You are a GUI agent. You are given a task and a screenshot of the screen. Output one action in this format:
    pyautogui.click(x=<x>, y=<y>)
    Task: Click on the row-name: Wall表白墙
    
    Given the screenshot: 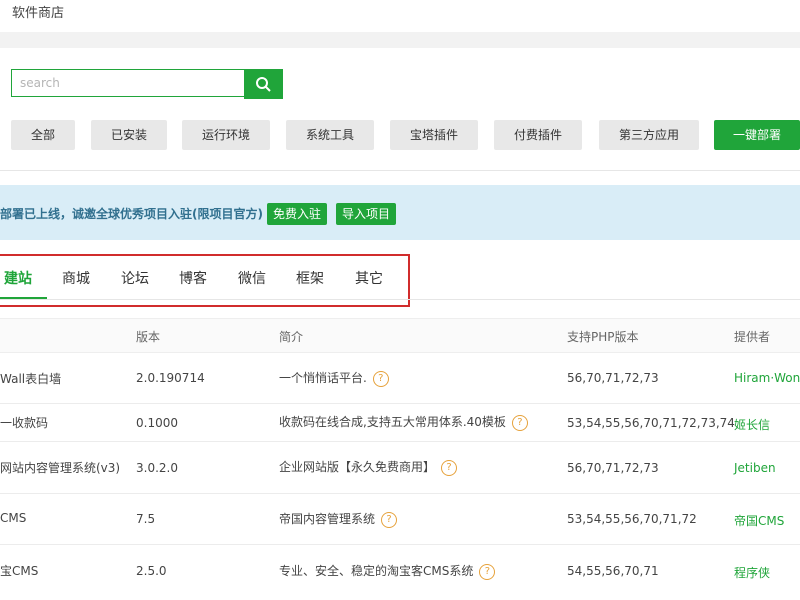 What is the action you would take?
    pyautogui.click(x=31, y=379)
    